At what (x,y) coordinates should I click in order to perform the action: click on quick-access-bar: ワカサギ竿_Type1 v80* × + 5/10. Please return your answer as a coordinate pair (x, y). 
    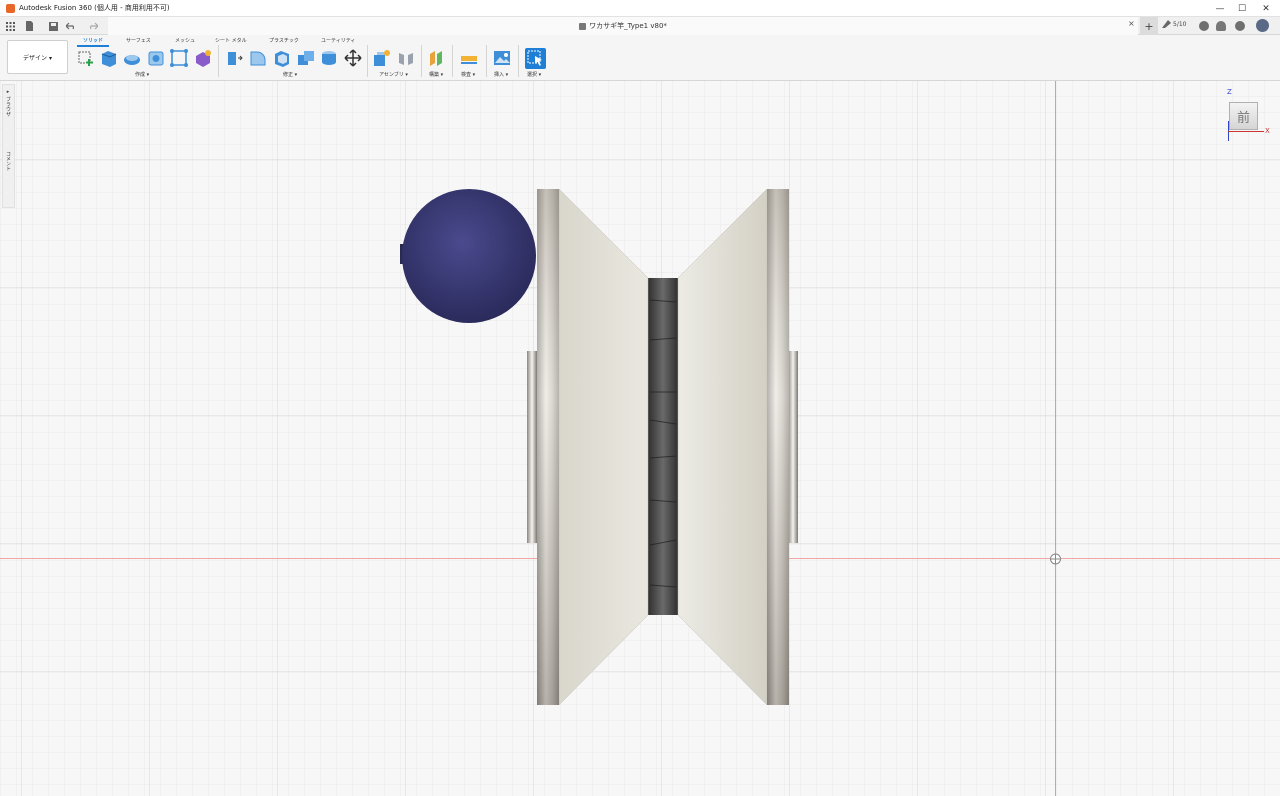
    Looking at the image, I should click on (640, 26).